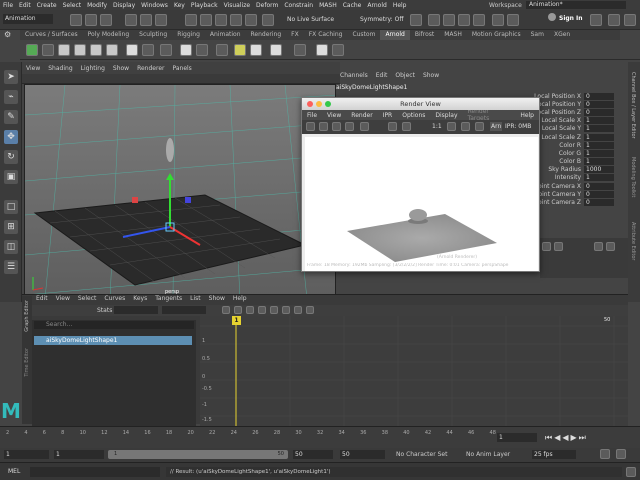 The image size is (640, 480). What do you see at coordinates (406, 126) in the screenshot?
I see `alpha-channel-icon` at bounding box center [406, 126].